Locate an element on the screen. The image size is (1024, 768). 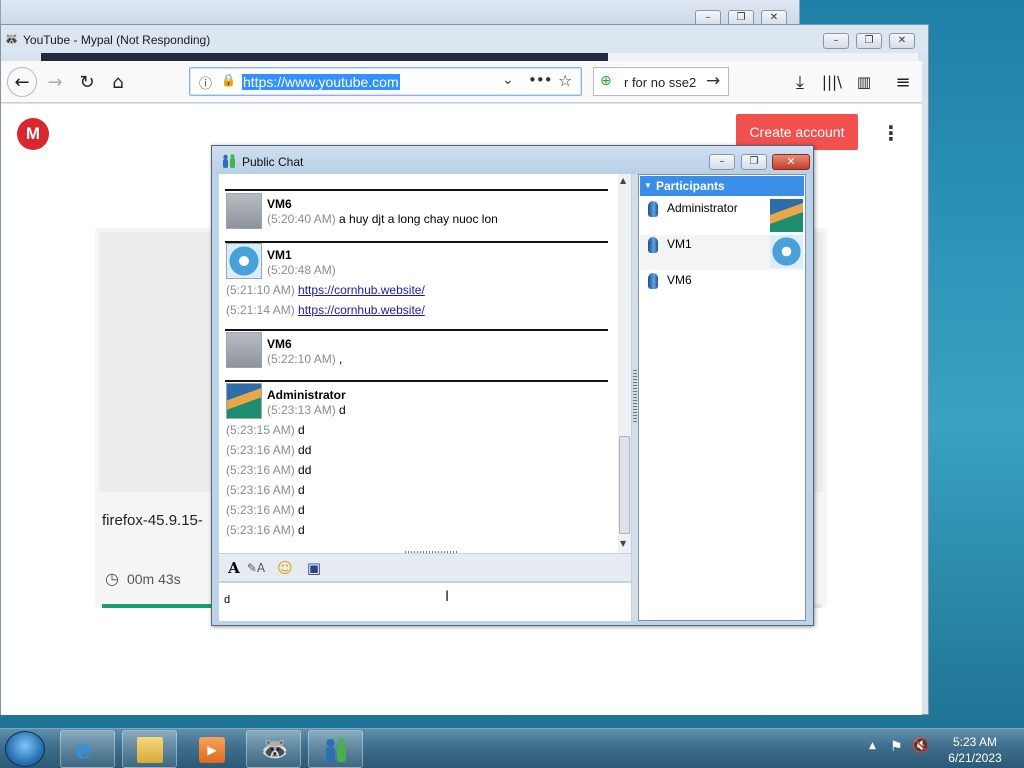
message-line: (5:23:13 AM) d is located at coordinates (306, 410).